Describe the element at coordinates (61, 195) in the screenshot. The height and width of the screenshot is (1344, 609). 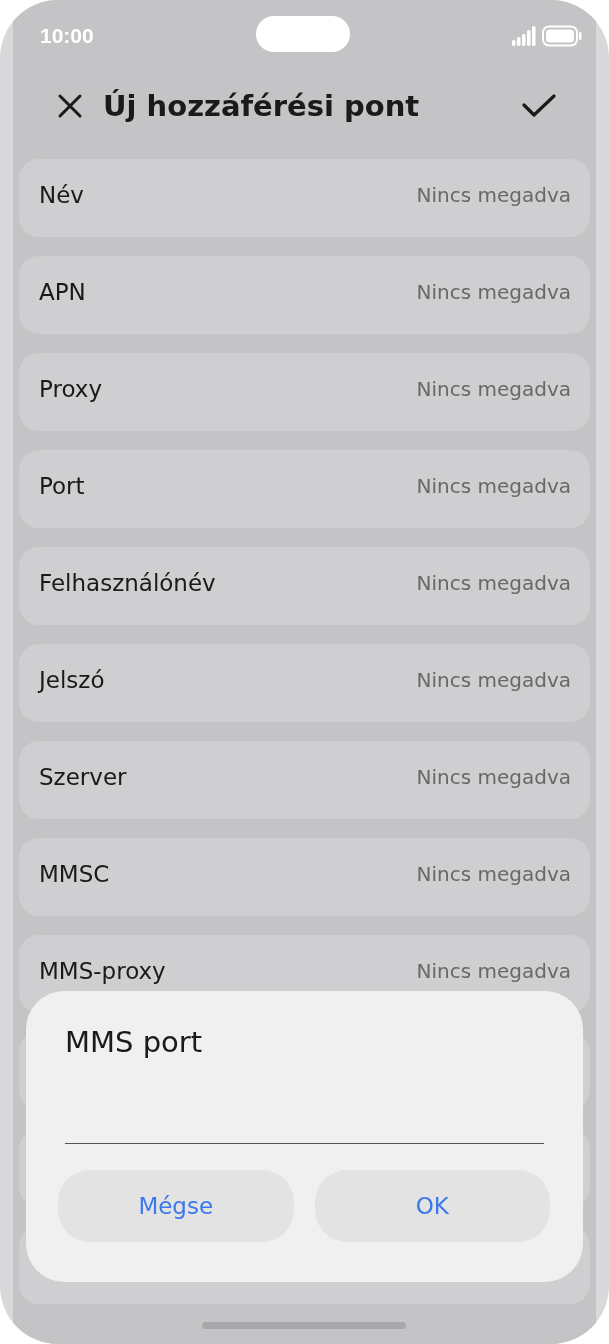
I see `setting-label: Név` at that location.